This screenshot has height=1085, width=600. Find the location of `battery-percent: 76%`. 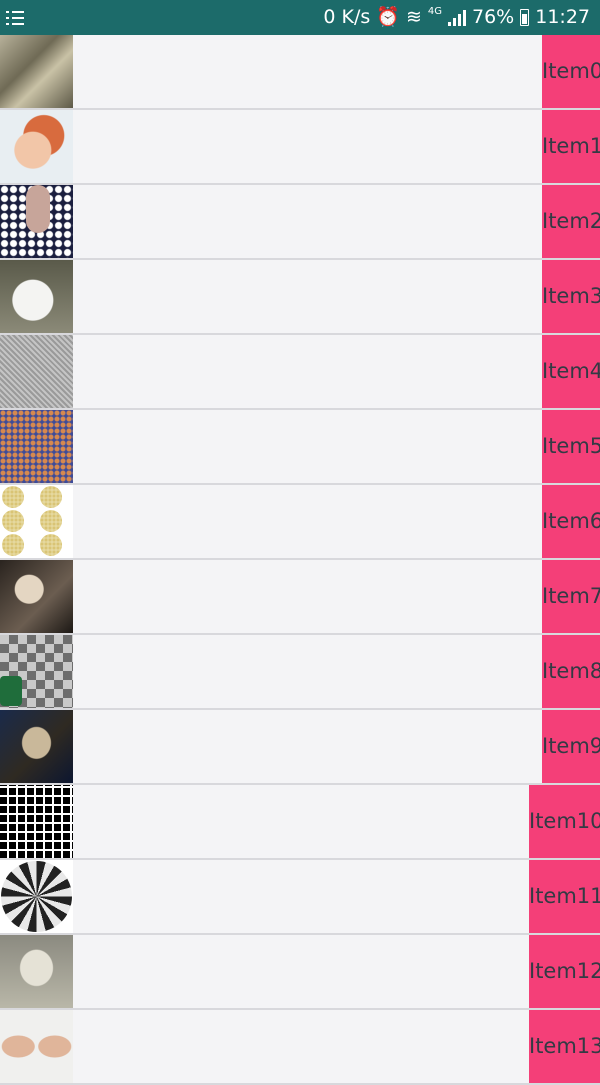

battery-percent: 76% is located at coordinates (493, 17).